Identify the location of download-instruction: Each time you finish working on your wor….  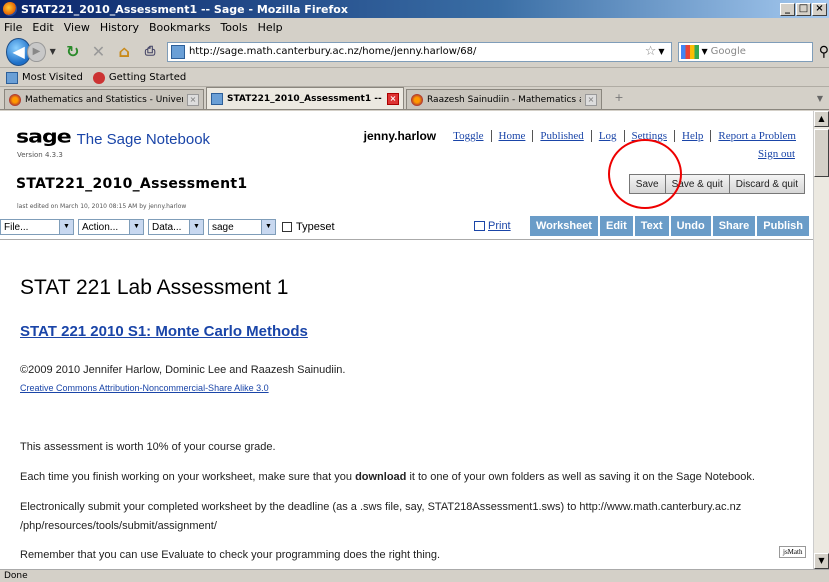
(387, 477).